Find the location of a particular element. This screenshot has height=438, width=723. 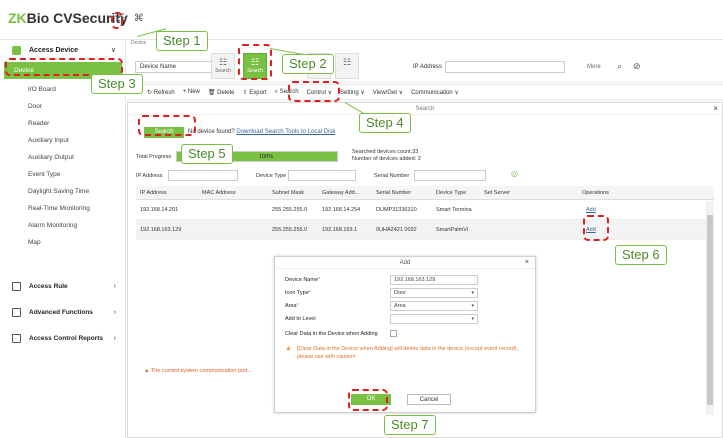

add-to-level-select: ▾ is located at coordinates (434, 319).